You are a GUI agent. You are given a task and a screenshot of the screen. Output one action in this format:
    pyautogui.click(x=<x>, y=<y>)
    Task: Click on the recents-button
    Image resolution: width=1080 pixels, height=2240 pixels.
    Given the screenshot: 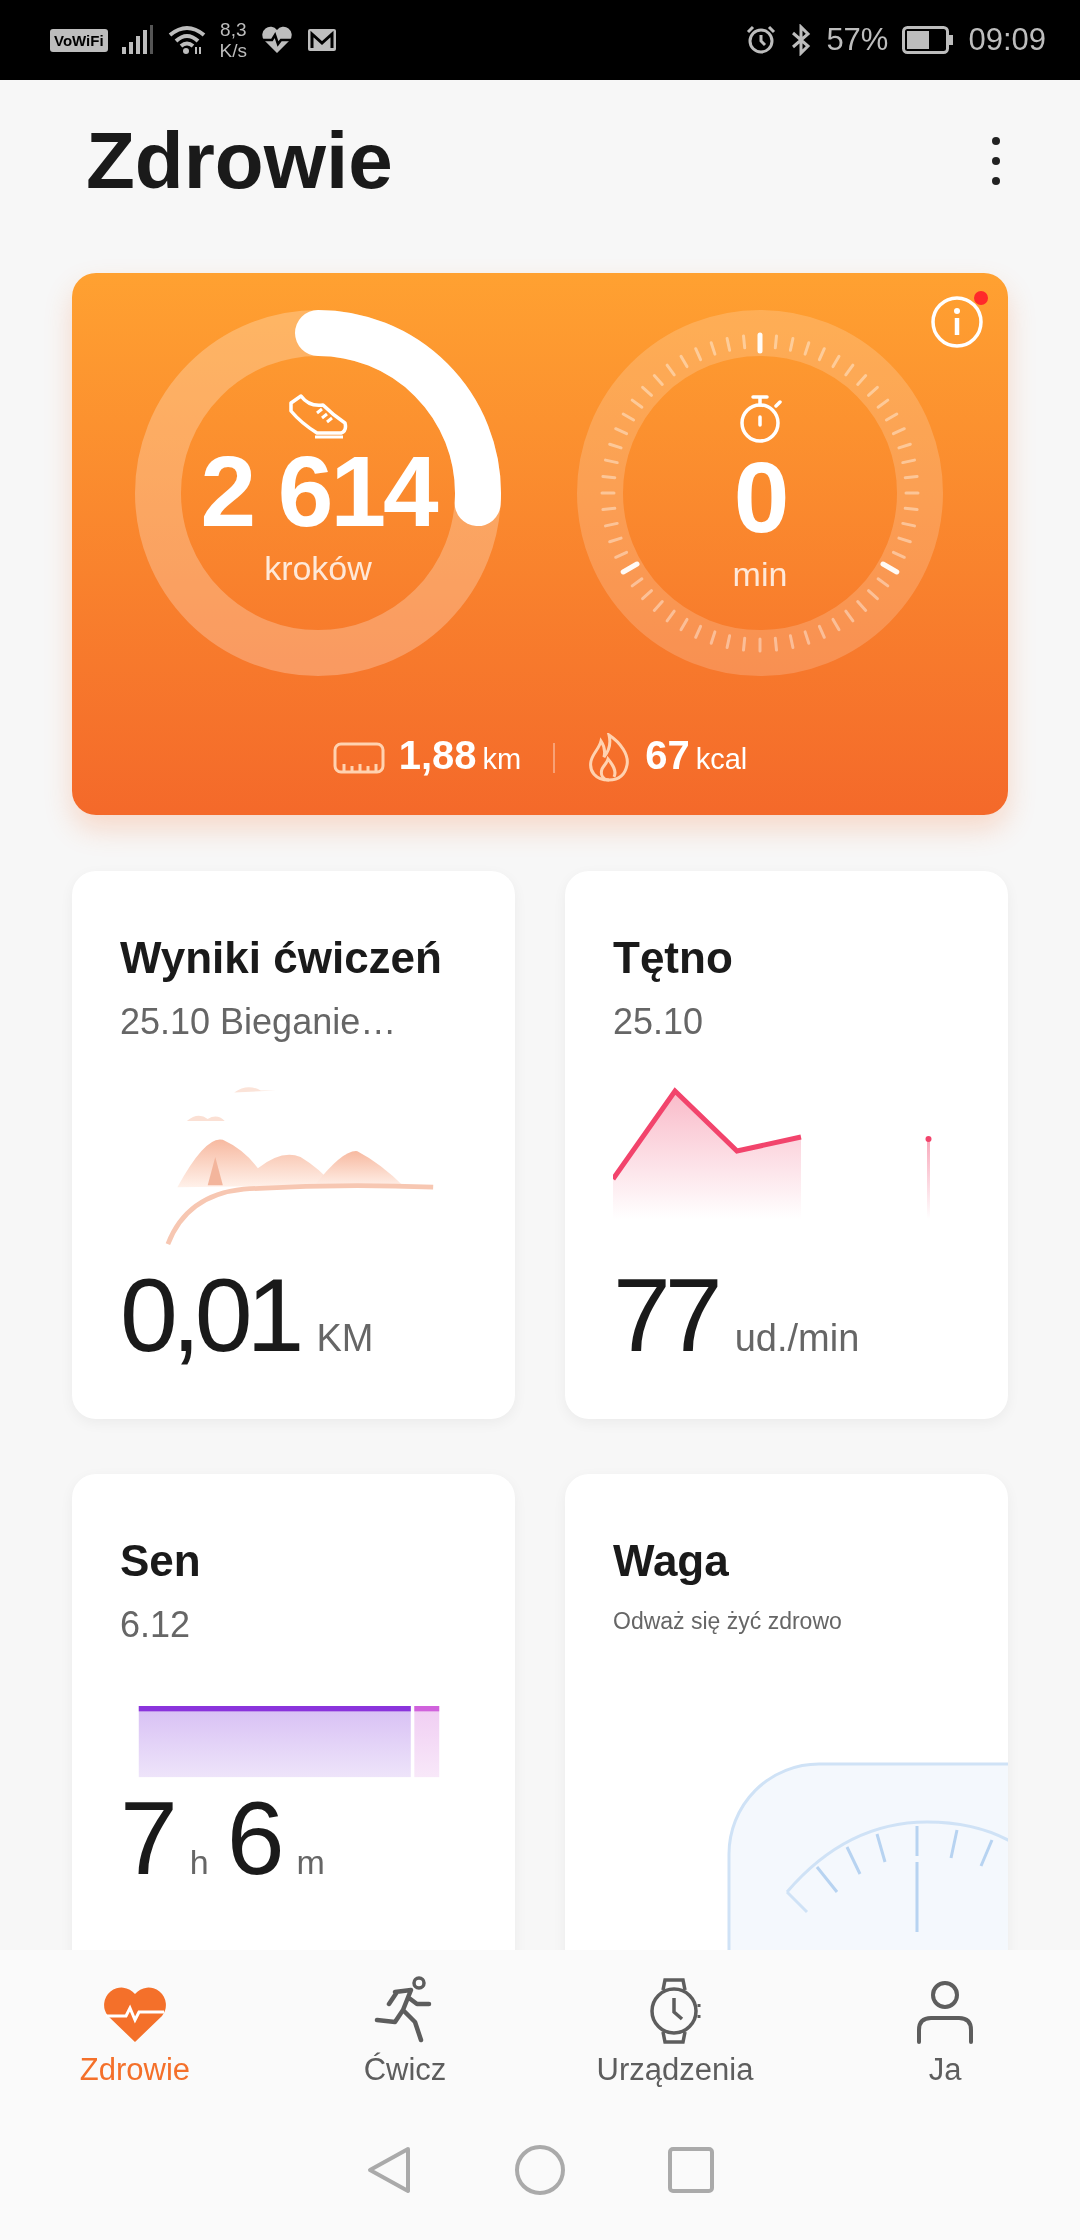 What is the action you would take?
    pyautogui.click(x=691, y=2170)
    